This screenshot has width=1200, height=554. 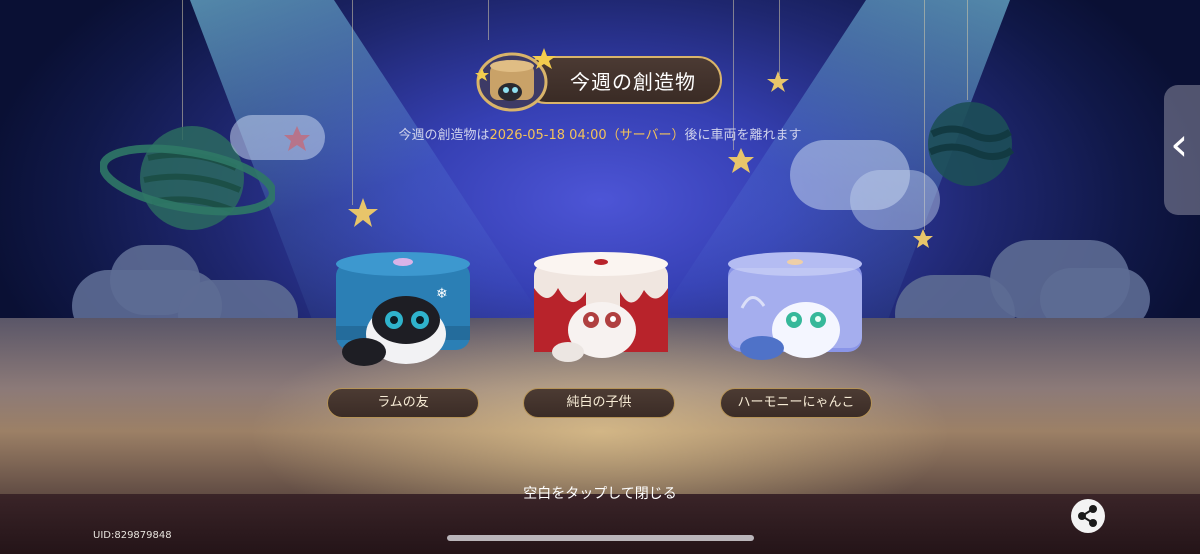 I want to click on creature-label-3: ハーモニーにゃんこ, so click(x=796, y=402).